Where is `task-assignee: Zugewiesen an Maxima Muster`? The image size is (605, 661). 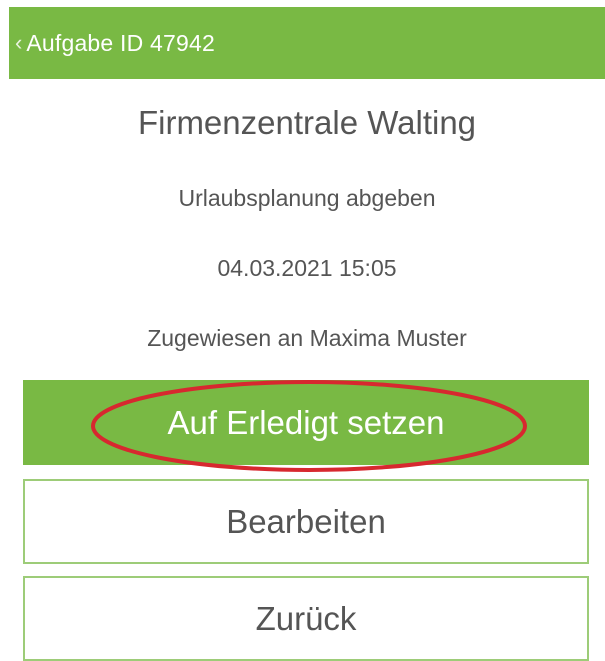
task-assignee: Zugewiesen an Maxima Muster is located at coordinates (307, 338).